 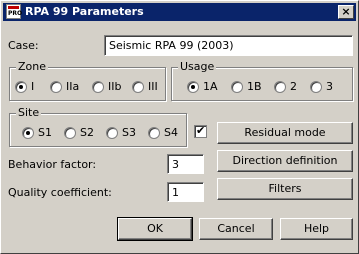 What do you see at coordinates (64, 86) in the screenshot?
I see `zone-option-iia: IIa` at bounding box center [64, 86].